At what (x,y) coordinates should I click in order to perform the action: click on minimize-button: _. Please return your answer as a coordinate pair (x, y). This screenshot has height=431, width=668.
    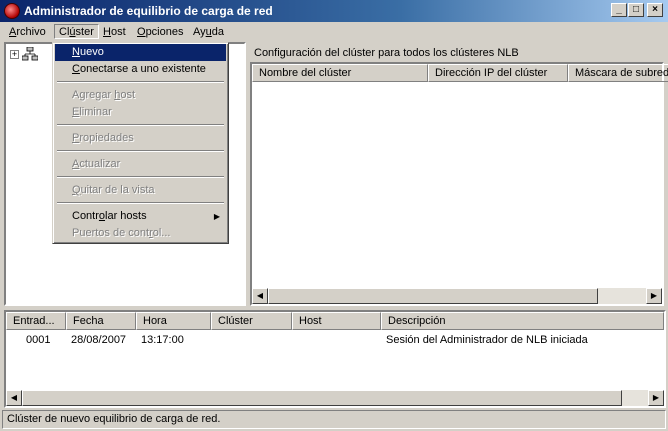
    Looking at the image, I should click on (619, 10).